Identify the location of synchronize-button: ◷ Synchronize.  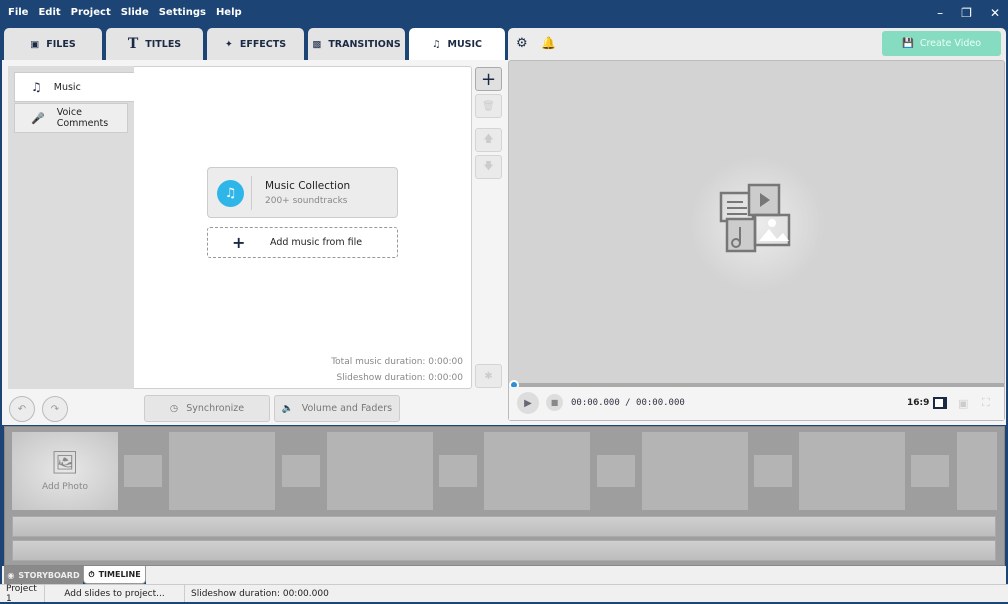
(207, 408).